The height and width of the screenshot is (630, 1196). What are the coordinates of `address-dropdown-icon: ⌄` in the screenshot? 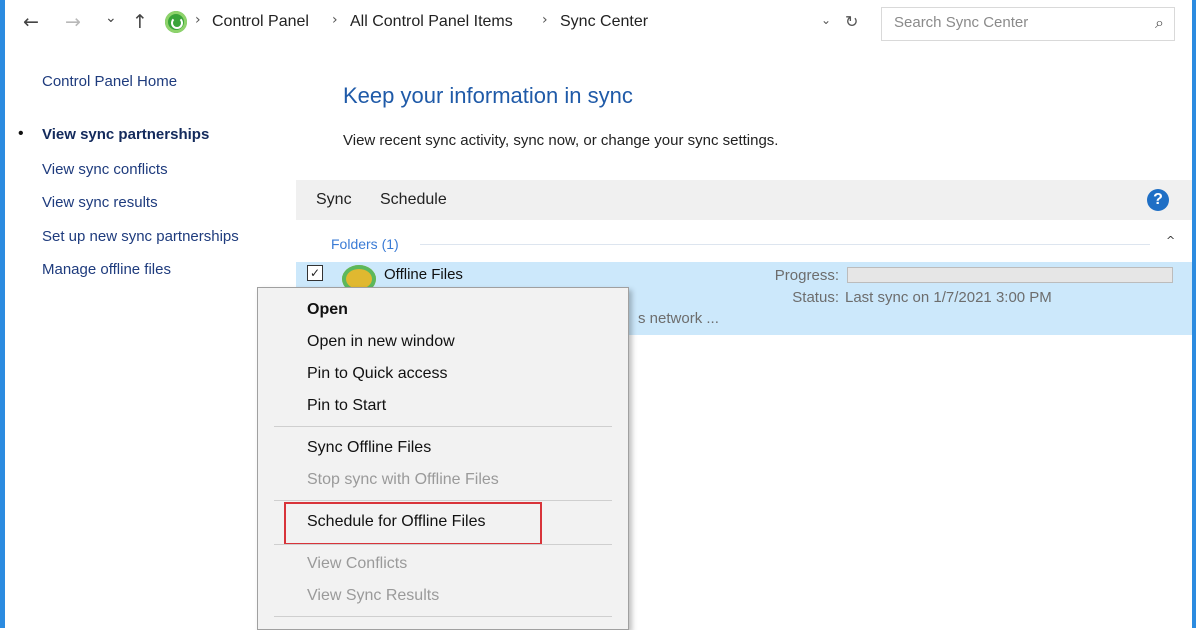 It's located at (826, 20).